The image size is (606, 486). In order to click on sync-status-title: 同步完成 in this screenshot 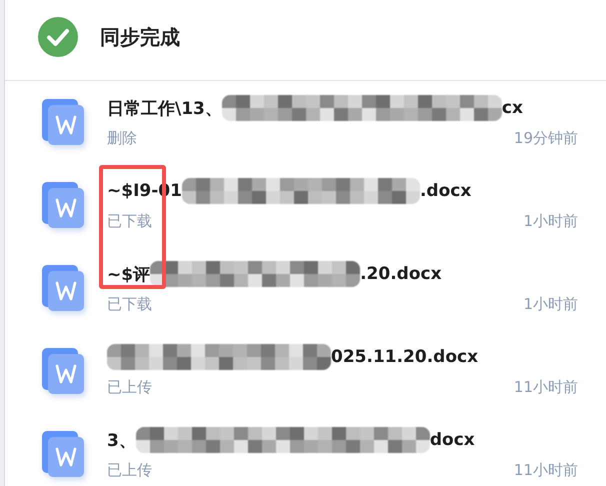, I will do `click(140, 37)`.